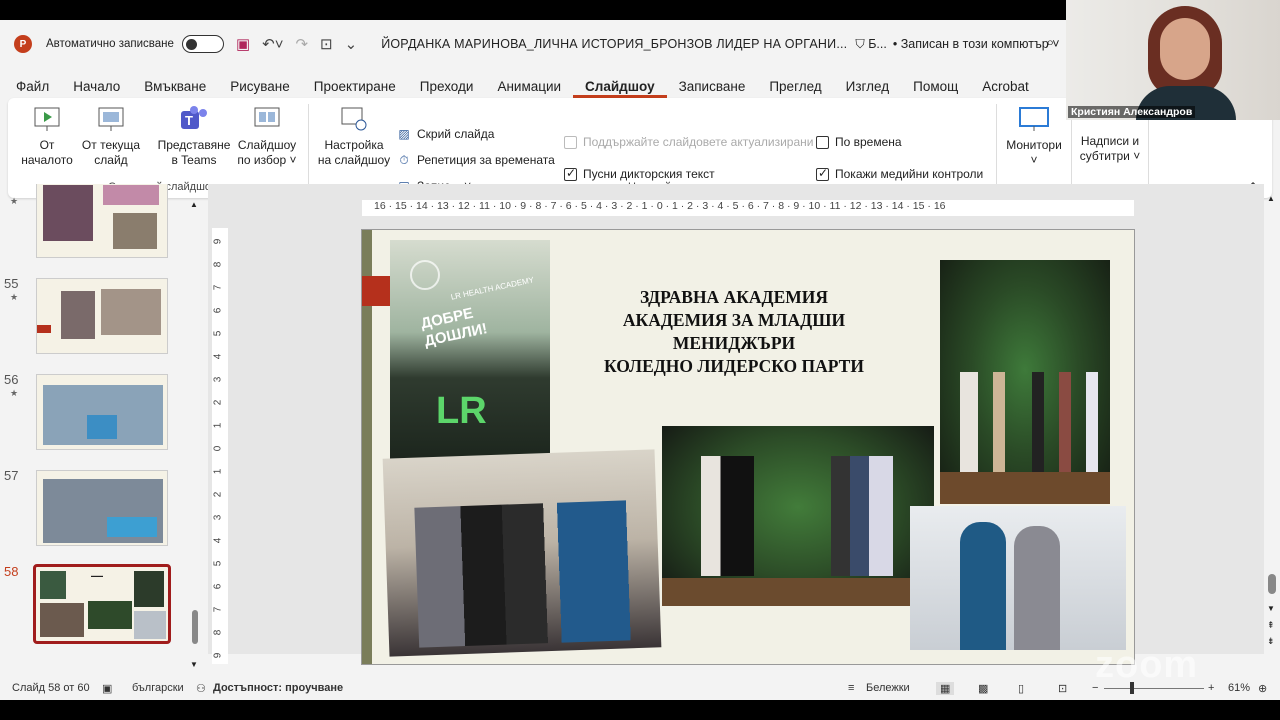 This screenshot has height=720, width=1280. What do you see at coordinates (301, 44) in the screenshot?
I see `redo-icon: ↷` at bounding box center [301, 44].